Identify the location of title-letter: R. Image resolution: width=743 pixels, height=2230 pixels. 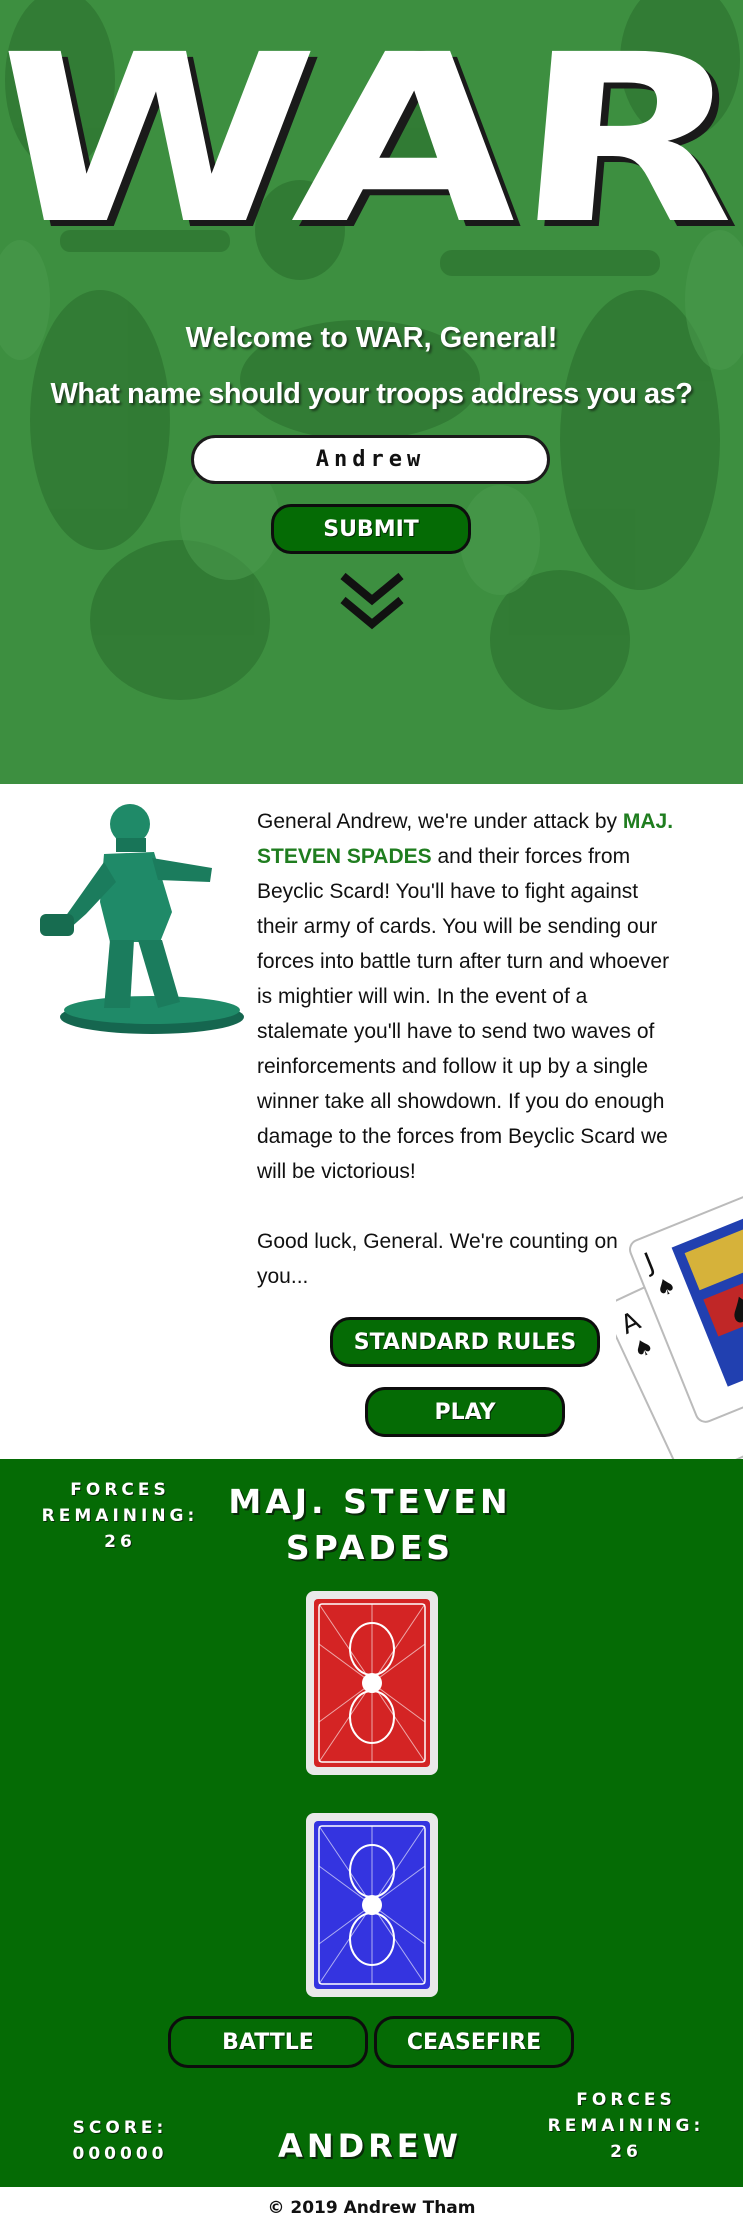
(624, 140).